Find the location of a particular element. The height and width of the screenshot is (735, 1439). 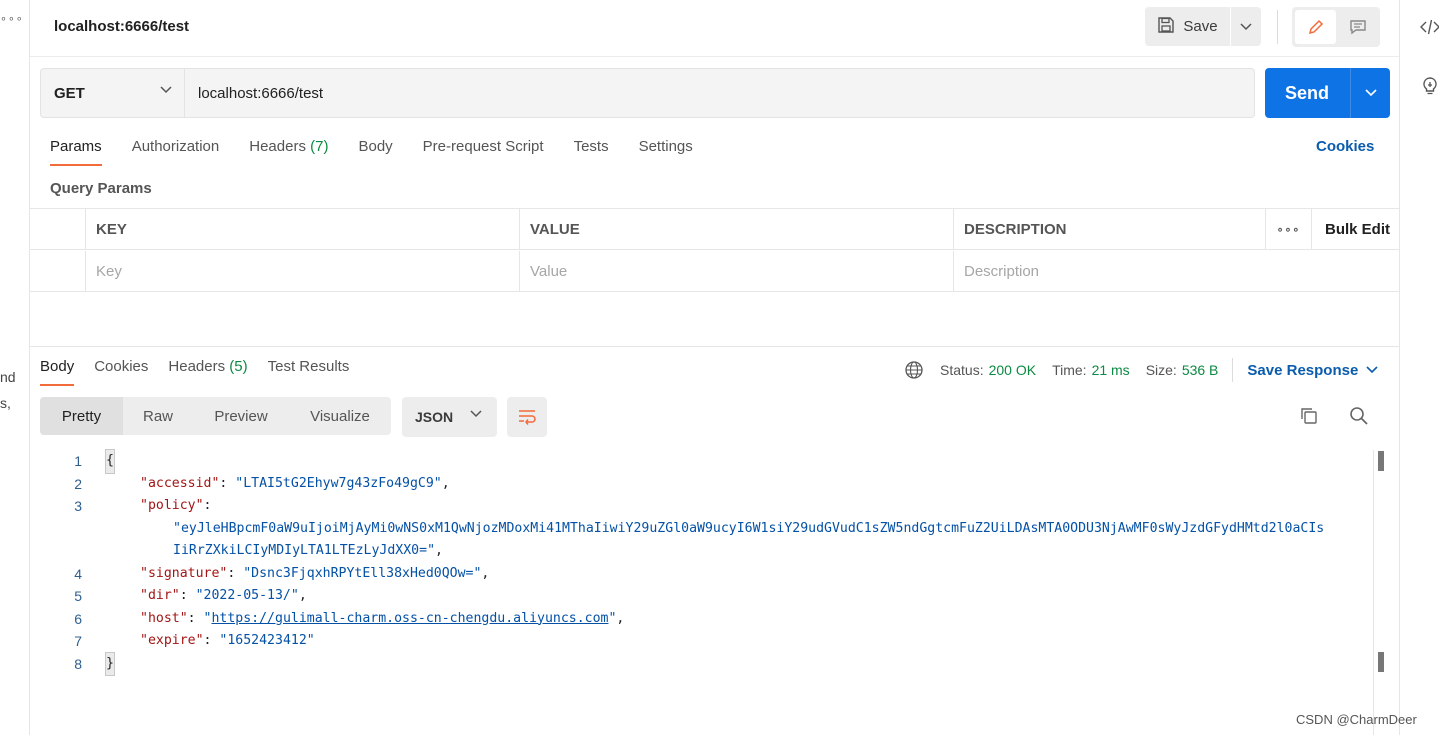

table-header-row: KEY VALUE DESCRIPTION ∘∘∘ Bulk Edit is located at coordinates (714, 229).